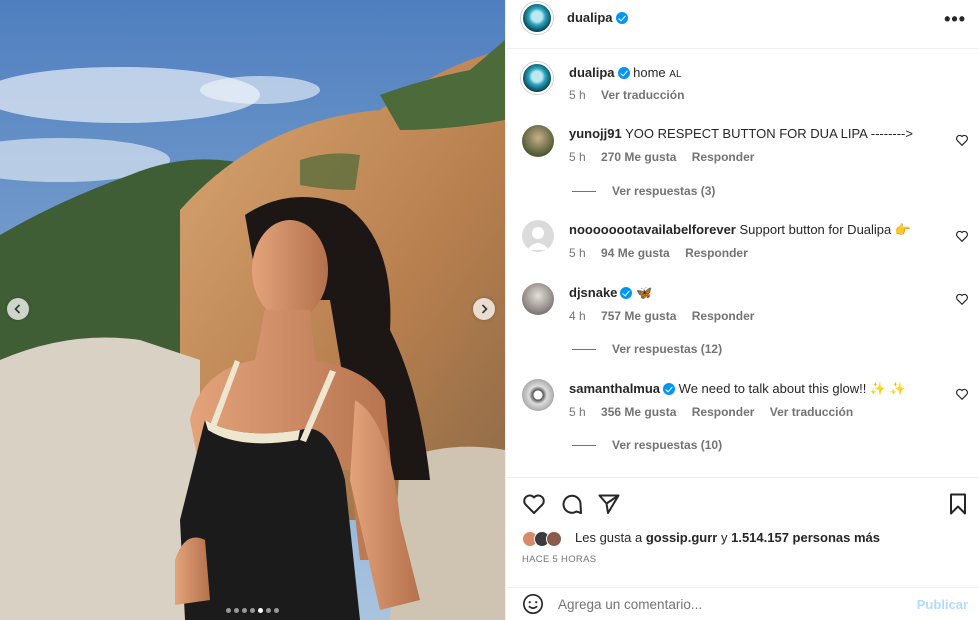  I want to click on save-bookmark-icon, so click(958, 504).